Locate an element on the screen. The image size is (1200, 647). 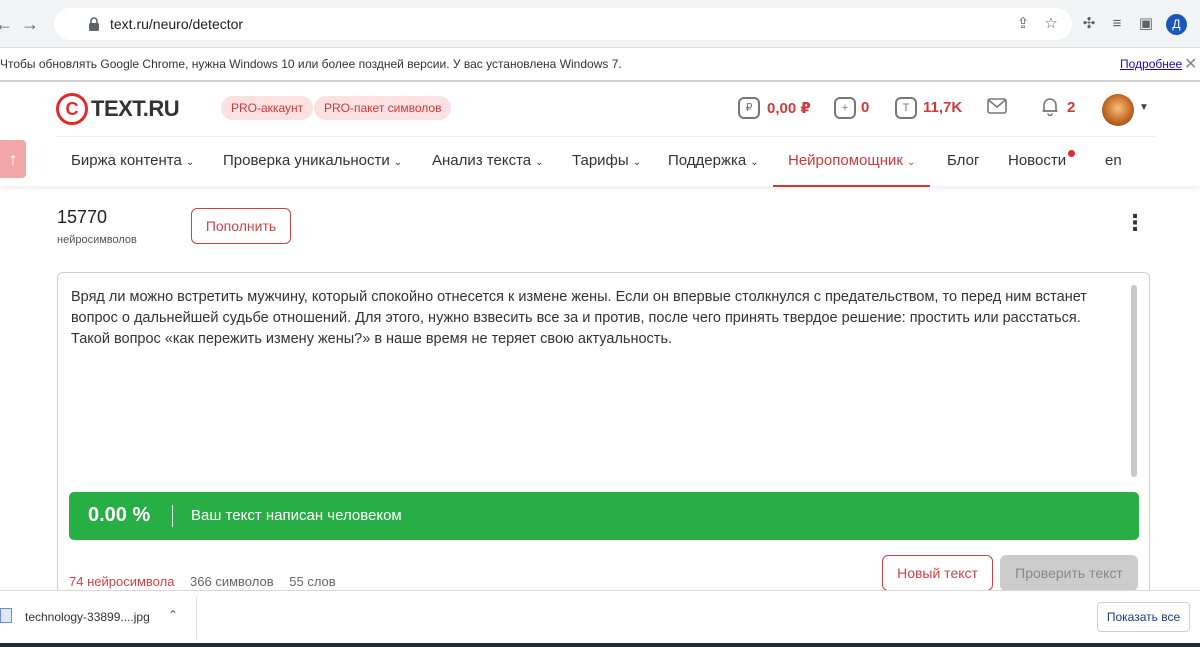
new-text-button: Новый текст is located at coordinates (937, 573).